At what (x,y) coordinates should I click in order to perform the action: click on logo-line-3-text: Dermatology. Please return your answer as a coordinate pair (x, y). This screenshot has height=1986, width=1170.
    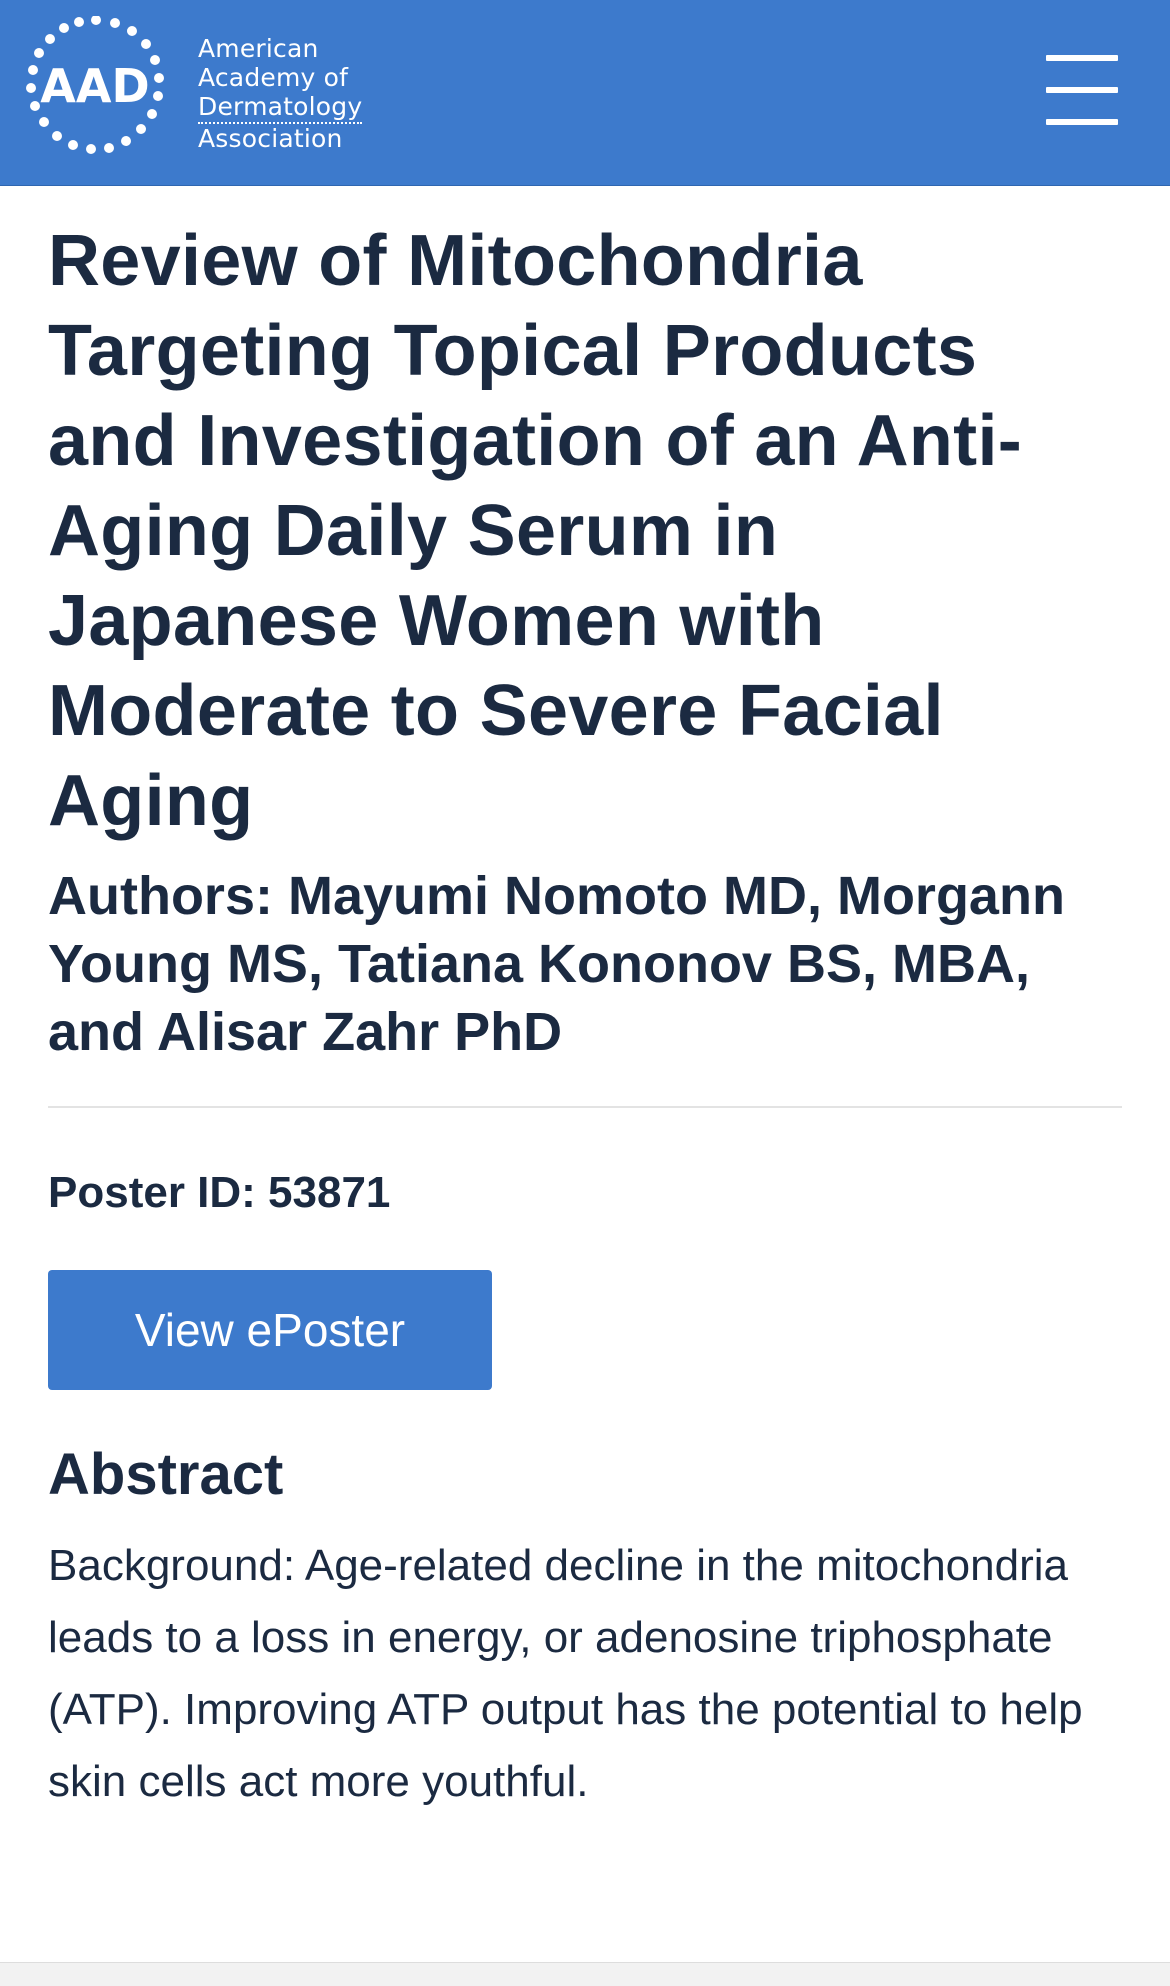
    Looking at the image, I should click on (280, 108).